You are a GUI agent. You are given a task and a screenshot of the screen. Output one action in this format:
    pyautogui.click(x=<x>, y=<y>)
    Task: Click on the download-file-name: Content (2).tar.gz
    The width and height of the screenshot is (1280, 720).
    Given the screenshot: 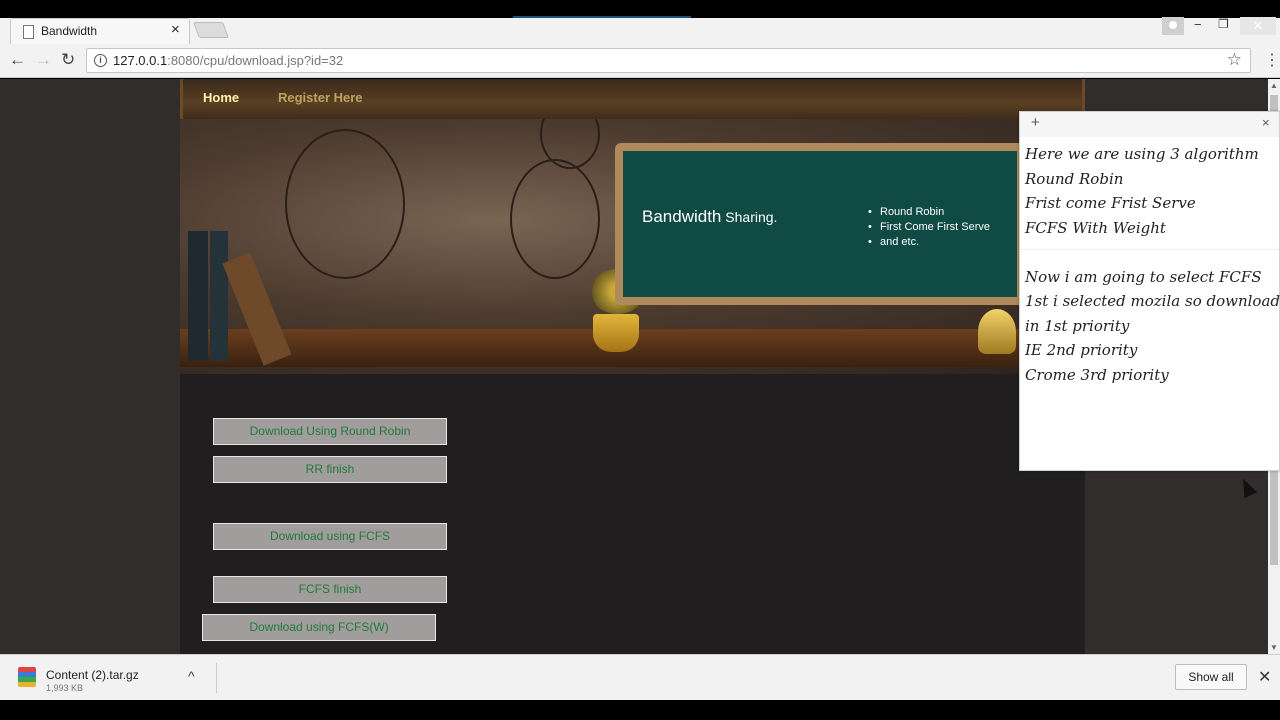 What is the action you would take?
    pyautogui.click(x=92, y=675)
    